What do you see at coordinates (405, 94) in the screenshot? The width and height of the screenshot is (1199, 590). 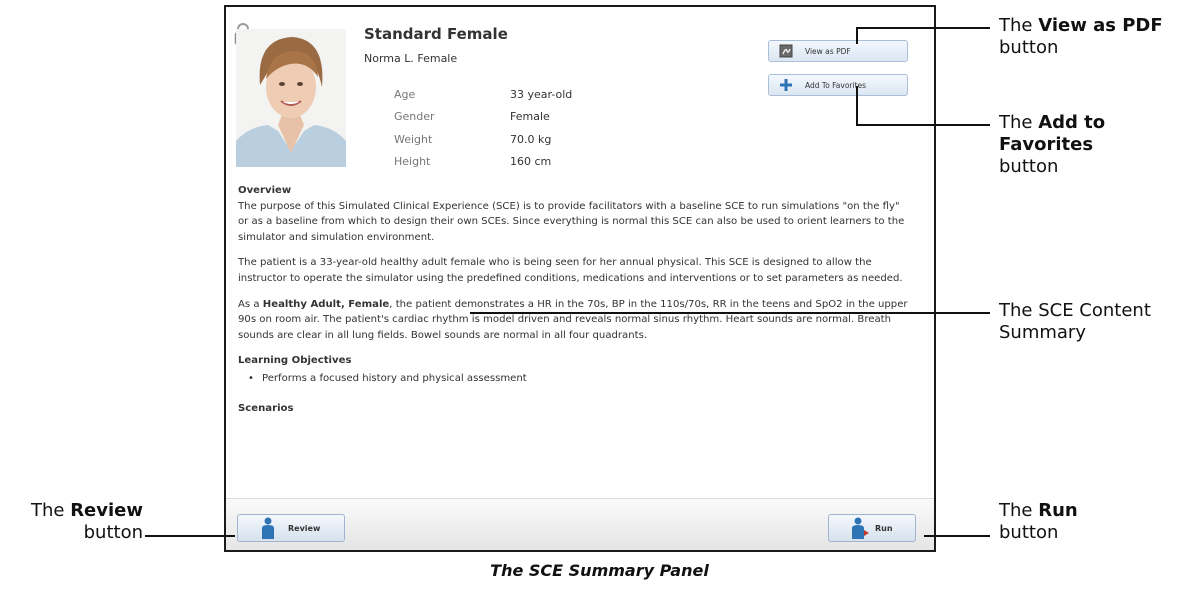 I see `vitals-label: Age` at bounding box center [405, 94].